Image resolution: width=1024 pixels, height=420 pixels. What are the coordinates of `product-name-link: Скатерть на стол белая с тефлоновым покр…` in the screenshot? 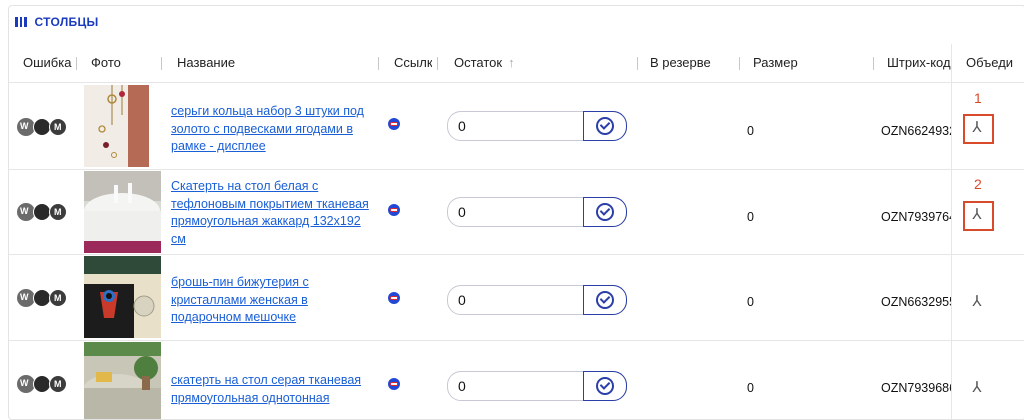 It's located at (273, 213).